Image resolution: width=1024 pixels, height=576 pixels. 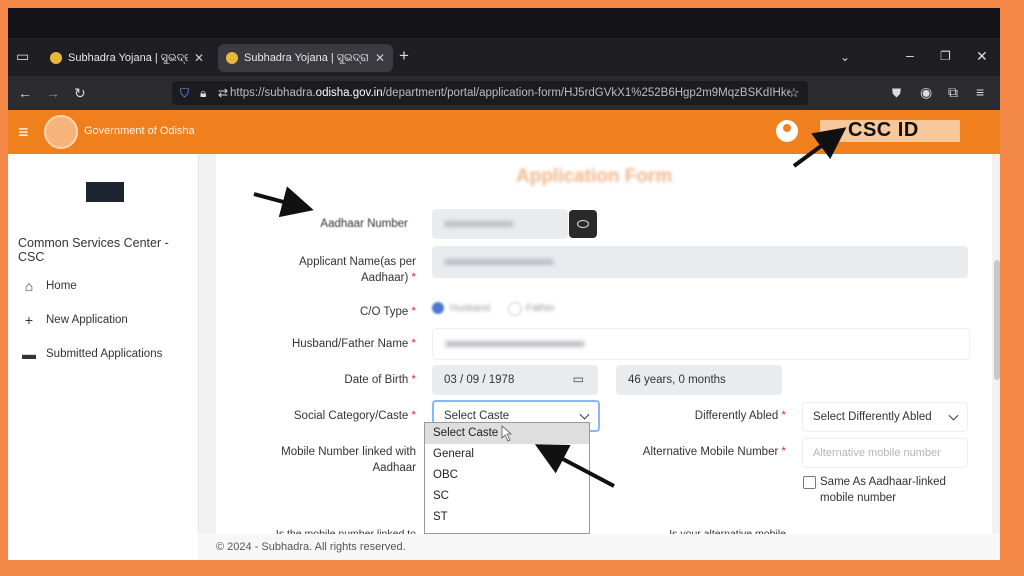 I want to click on arrow-to-aadhaar, so click(x=283, y=202).